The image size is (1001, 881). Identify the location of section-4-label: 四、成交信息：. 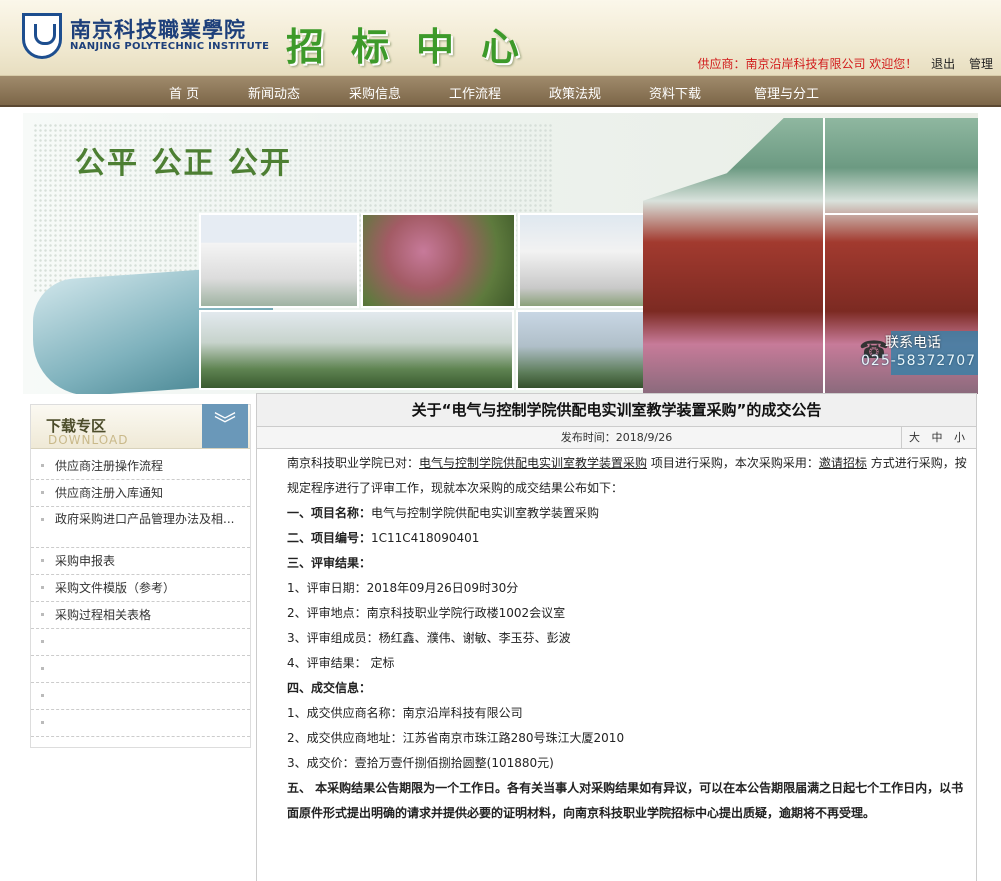
(329, 688).